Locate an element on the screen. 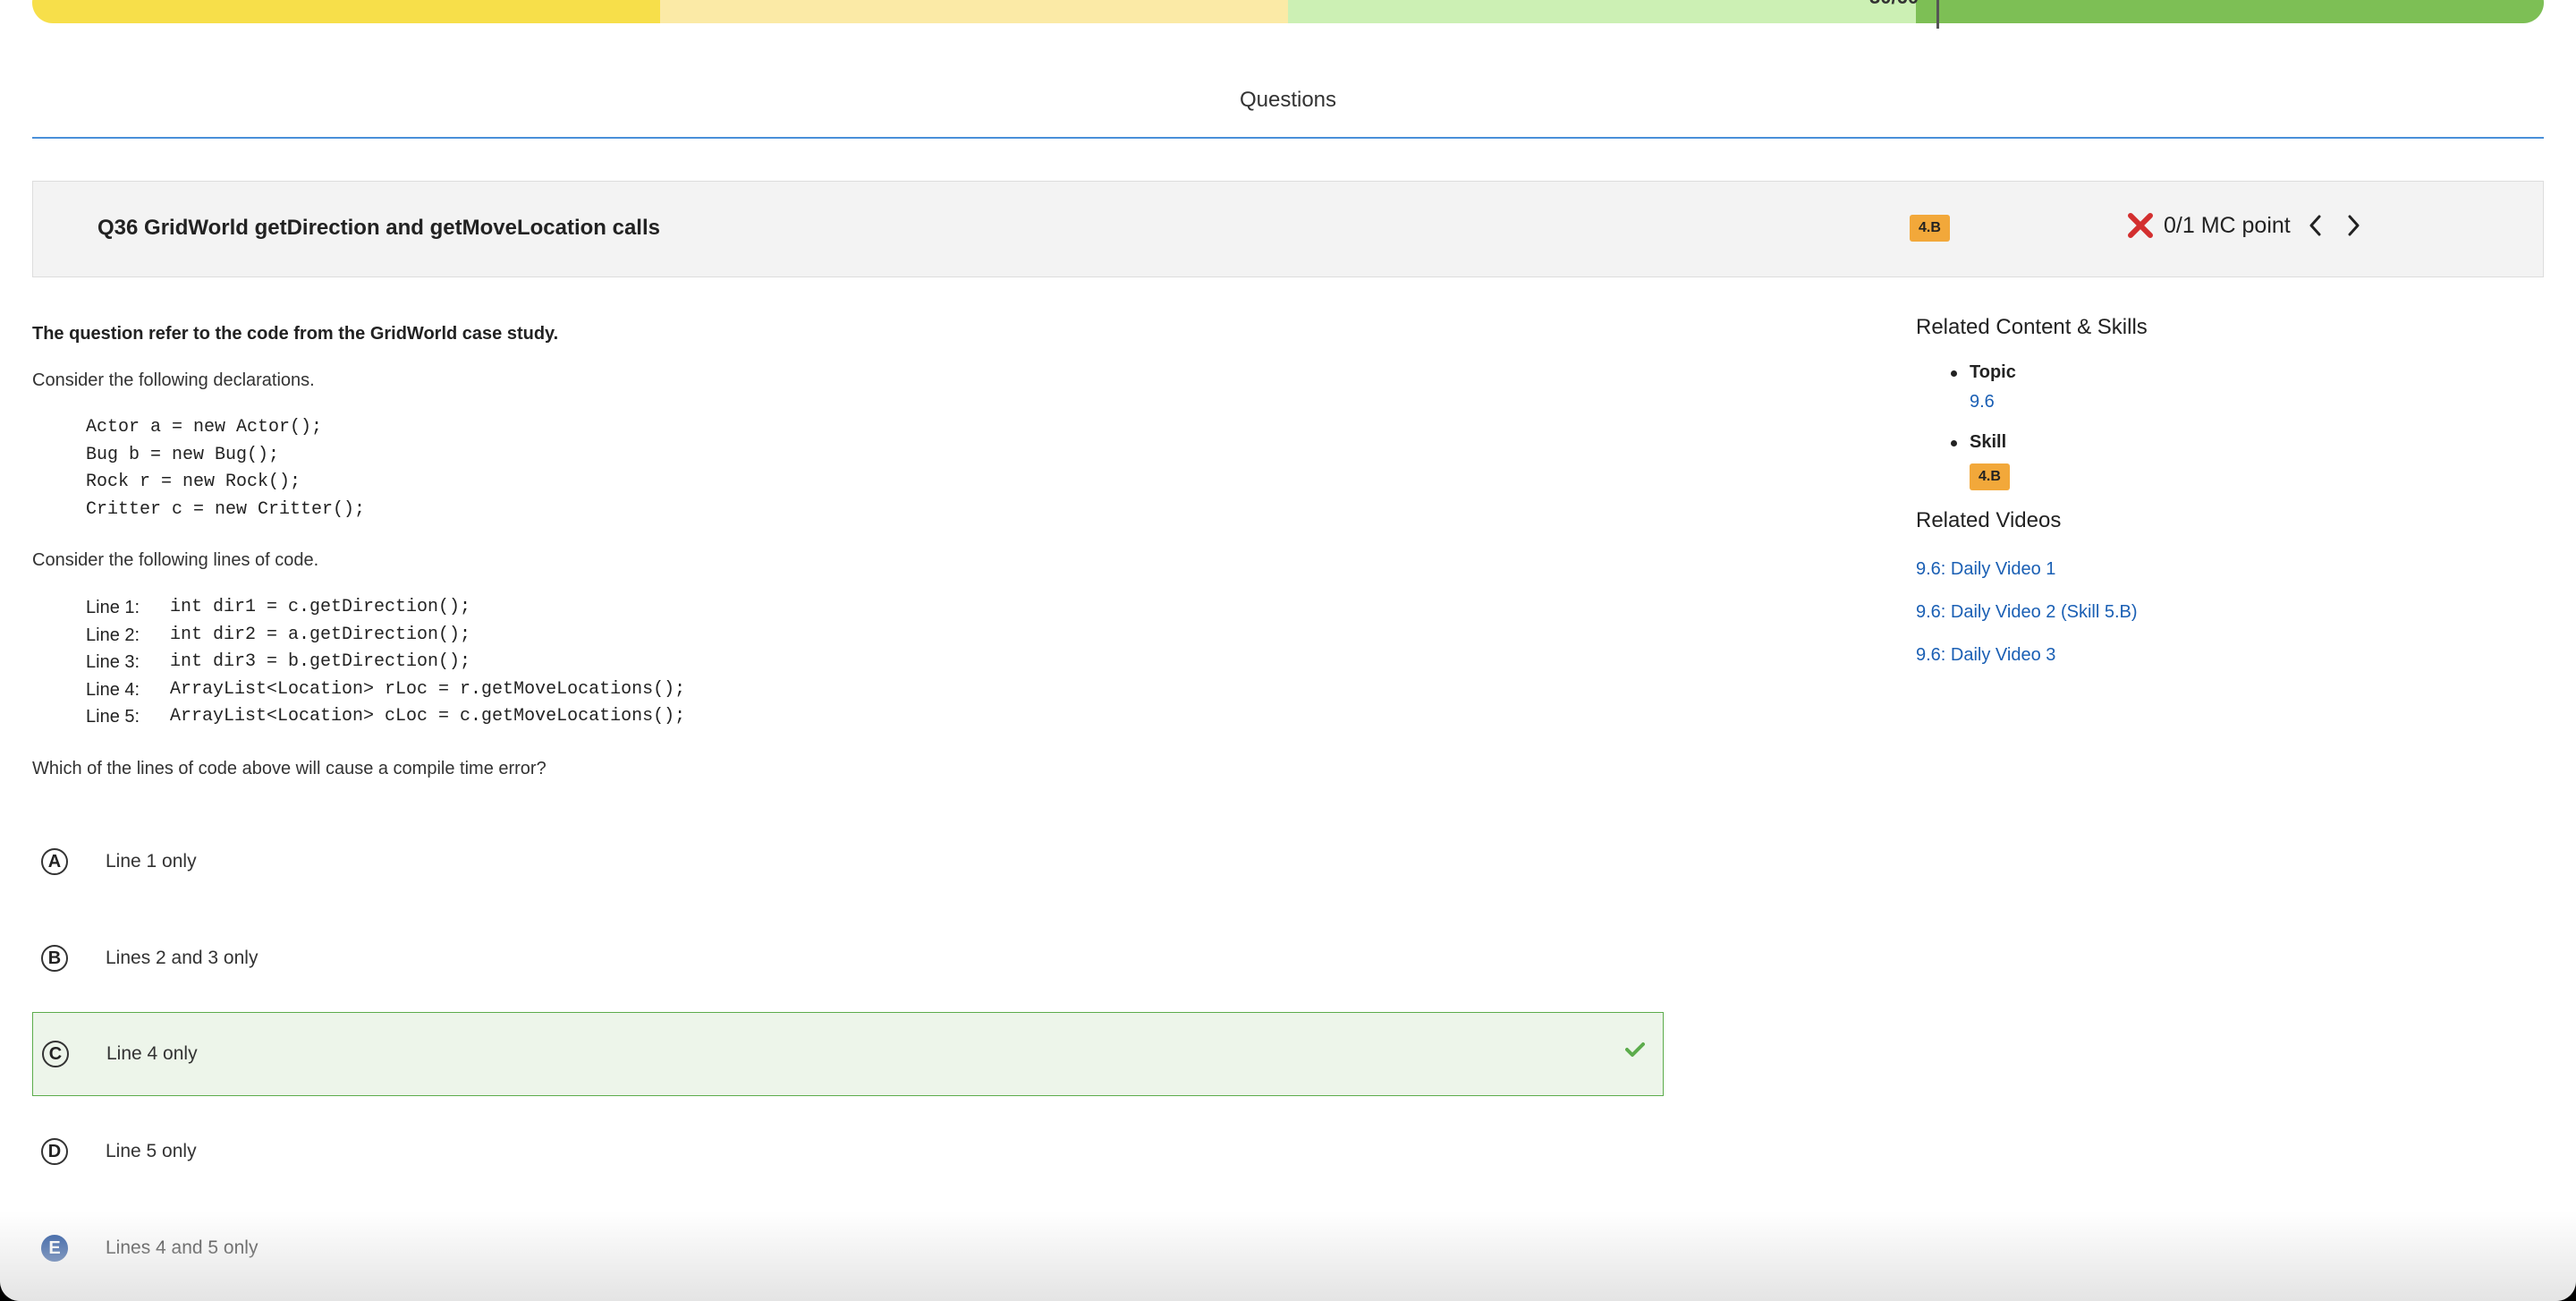  section-divider is located at coordinates (1288, 138).